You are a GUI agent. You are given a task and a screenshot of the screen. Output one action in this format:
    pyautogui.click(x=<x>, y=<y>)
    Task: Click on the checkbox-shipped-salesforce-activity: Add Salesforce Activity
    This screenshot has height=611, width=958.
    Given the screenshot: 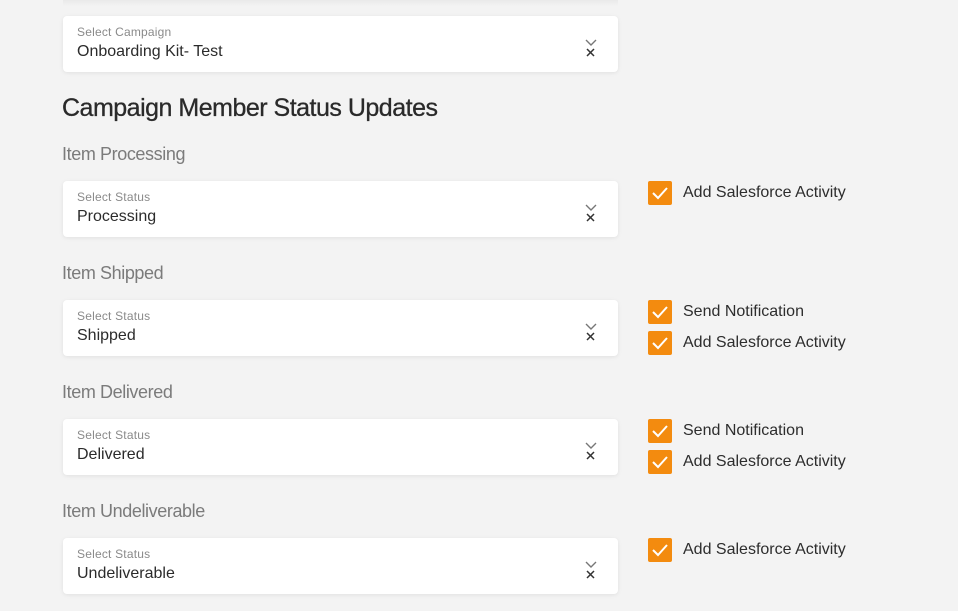 What is the action you would take?
    pyautogui.click(x=747, y=343)
    